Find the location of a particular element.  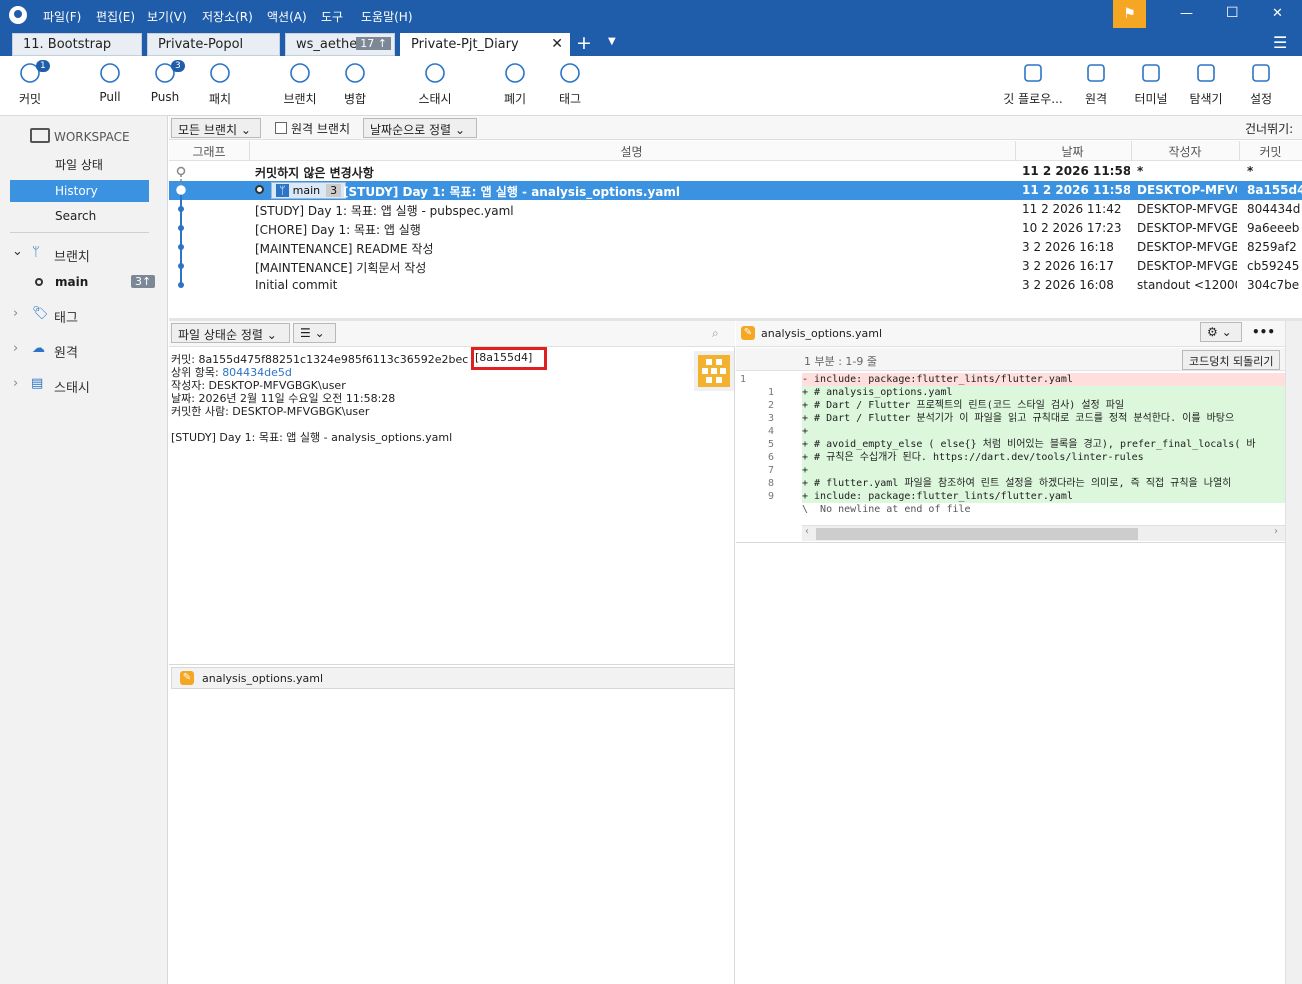

toolbar-button-push: 3 Push is located at coordinates (165, 82).